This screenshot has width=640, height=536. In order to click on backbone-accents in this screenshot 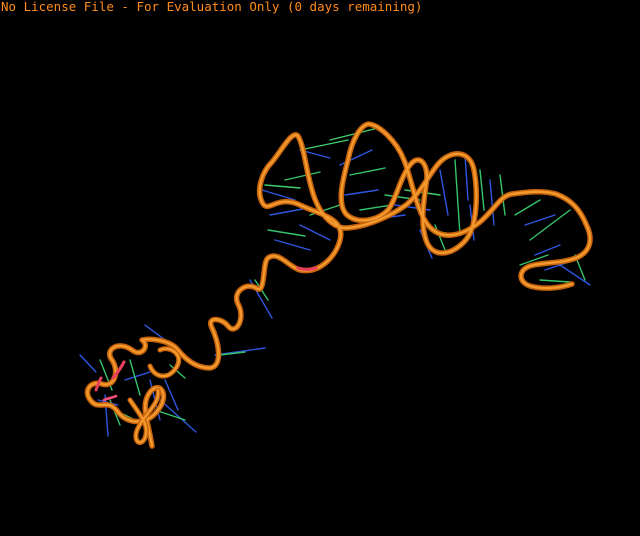, I will do `click(206, 334)`.